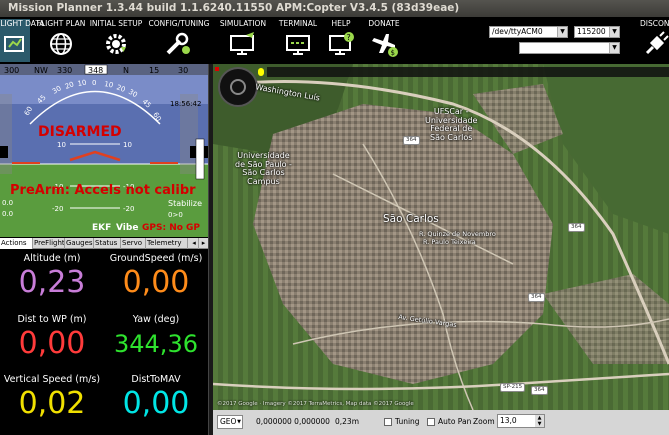  I want to click on menu-help: HELP ?, so click(341, 40).